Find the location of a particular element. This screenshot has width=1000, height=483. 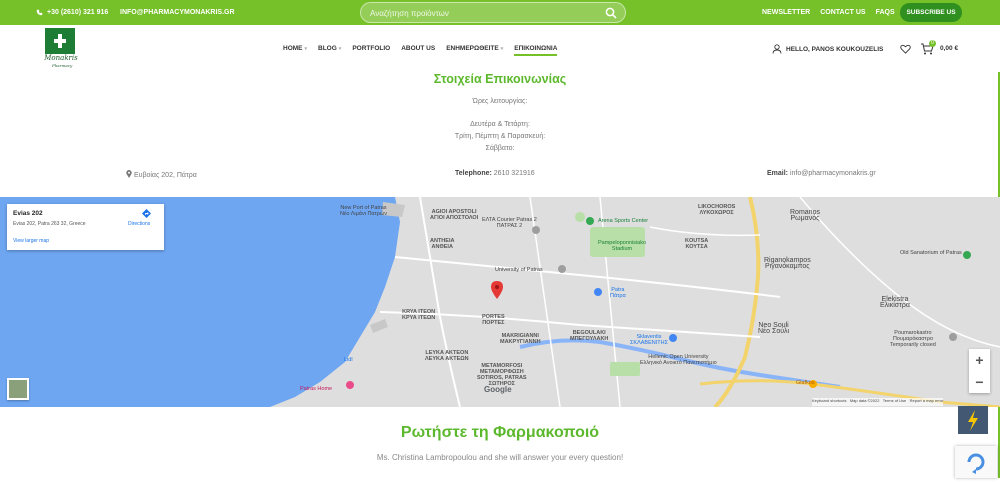

nav-blog: BLOG ▾ is located at coordinates (329, 50).